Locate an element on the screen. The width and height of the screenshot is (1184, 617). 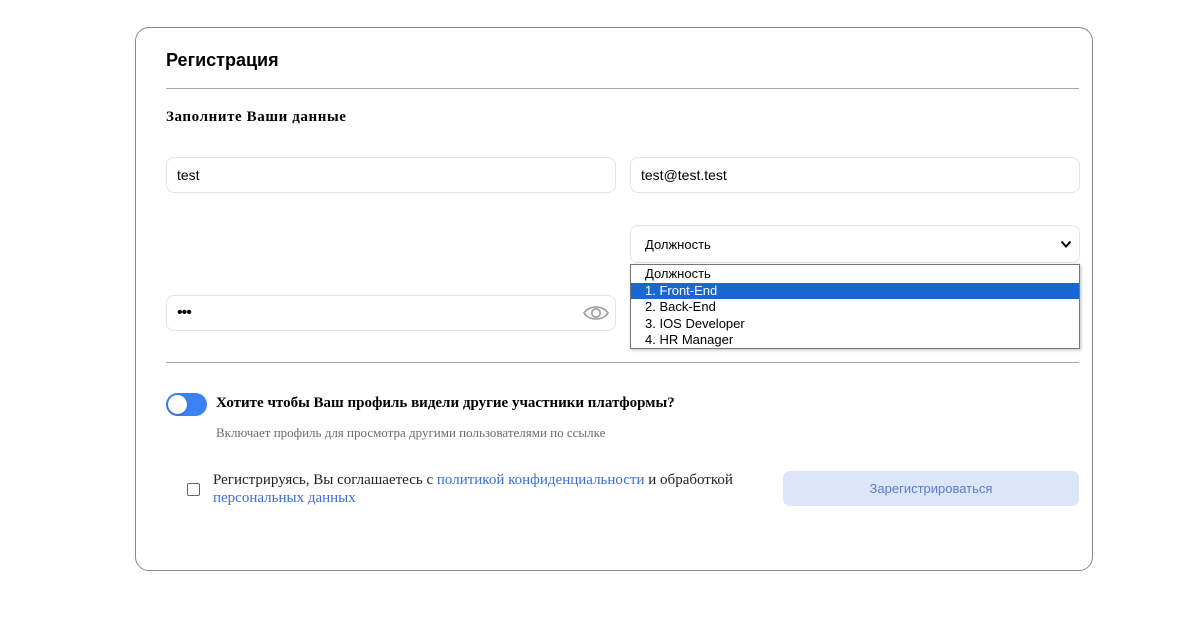
register-button: Зарегистрироваться is located at coordinates (931, 488).